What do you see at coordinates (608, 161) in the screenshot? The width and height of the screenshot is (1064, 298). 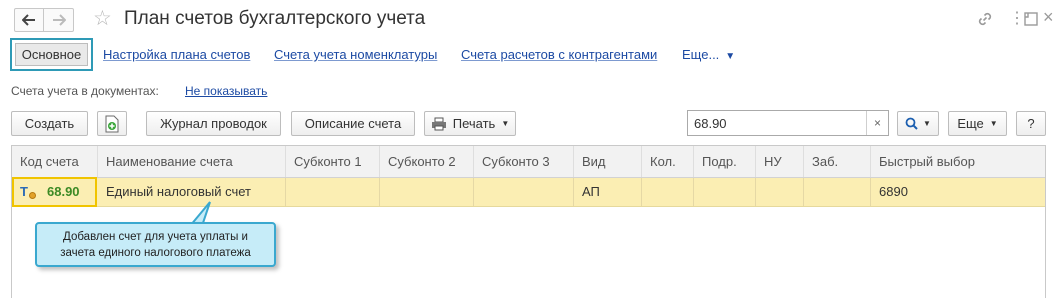 I see `column-header: Вид` at bounding box center [608, 161].